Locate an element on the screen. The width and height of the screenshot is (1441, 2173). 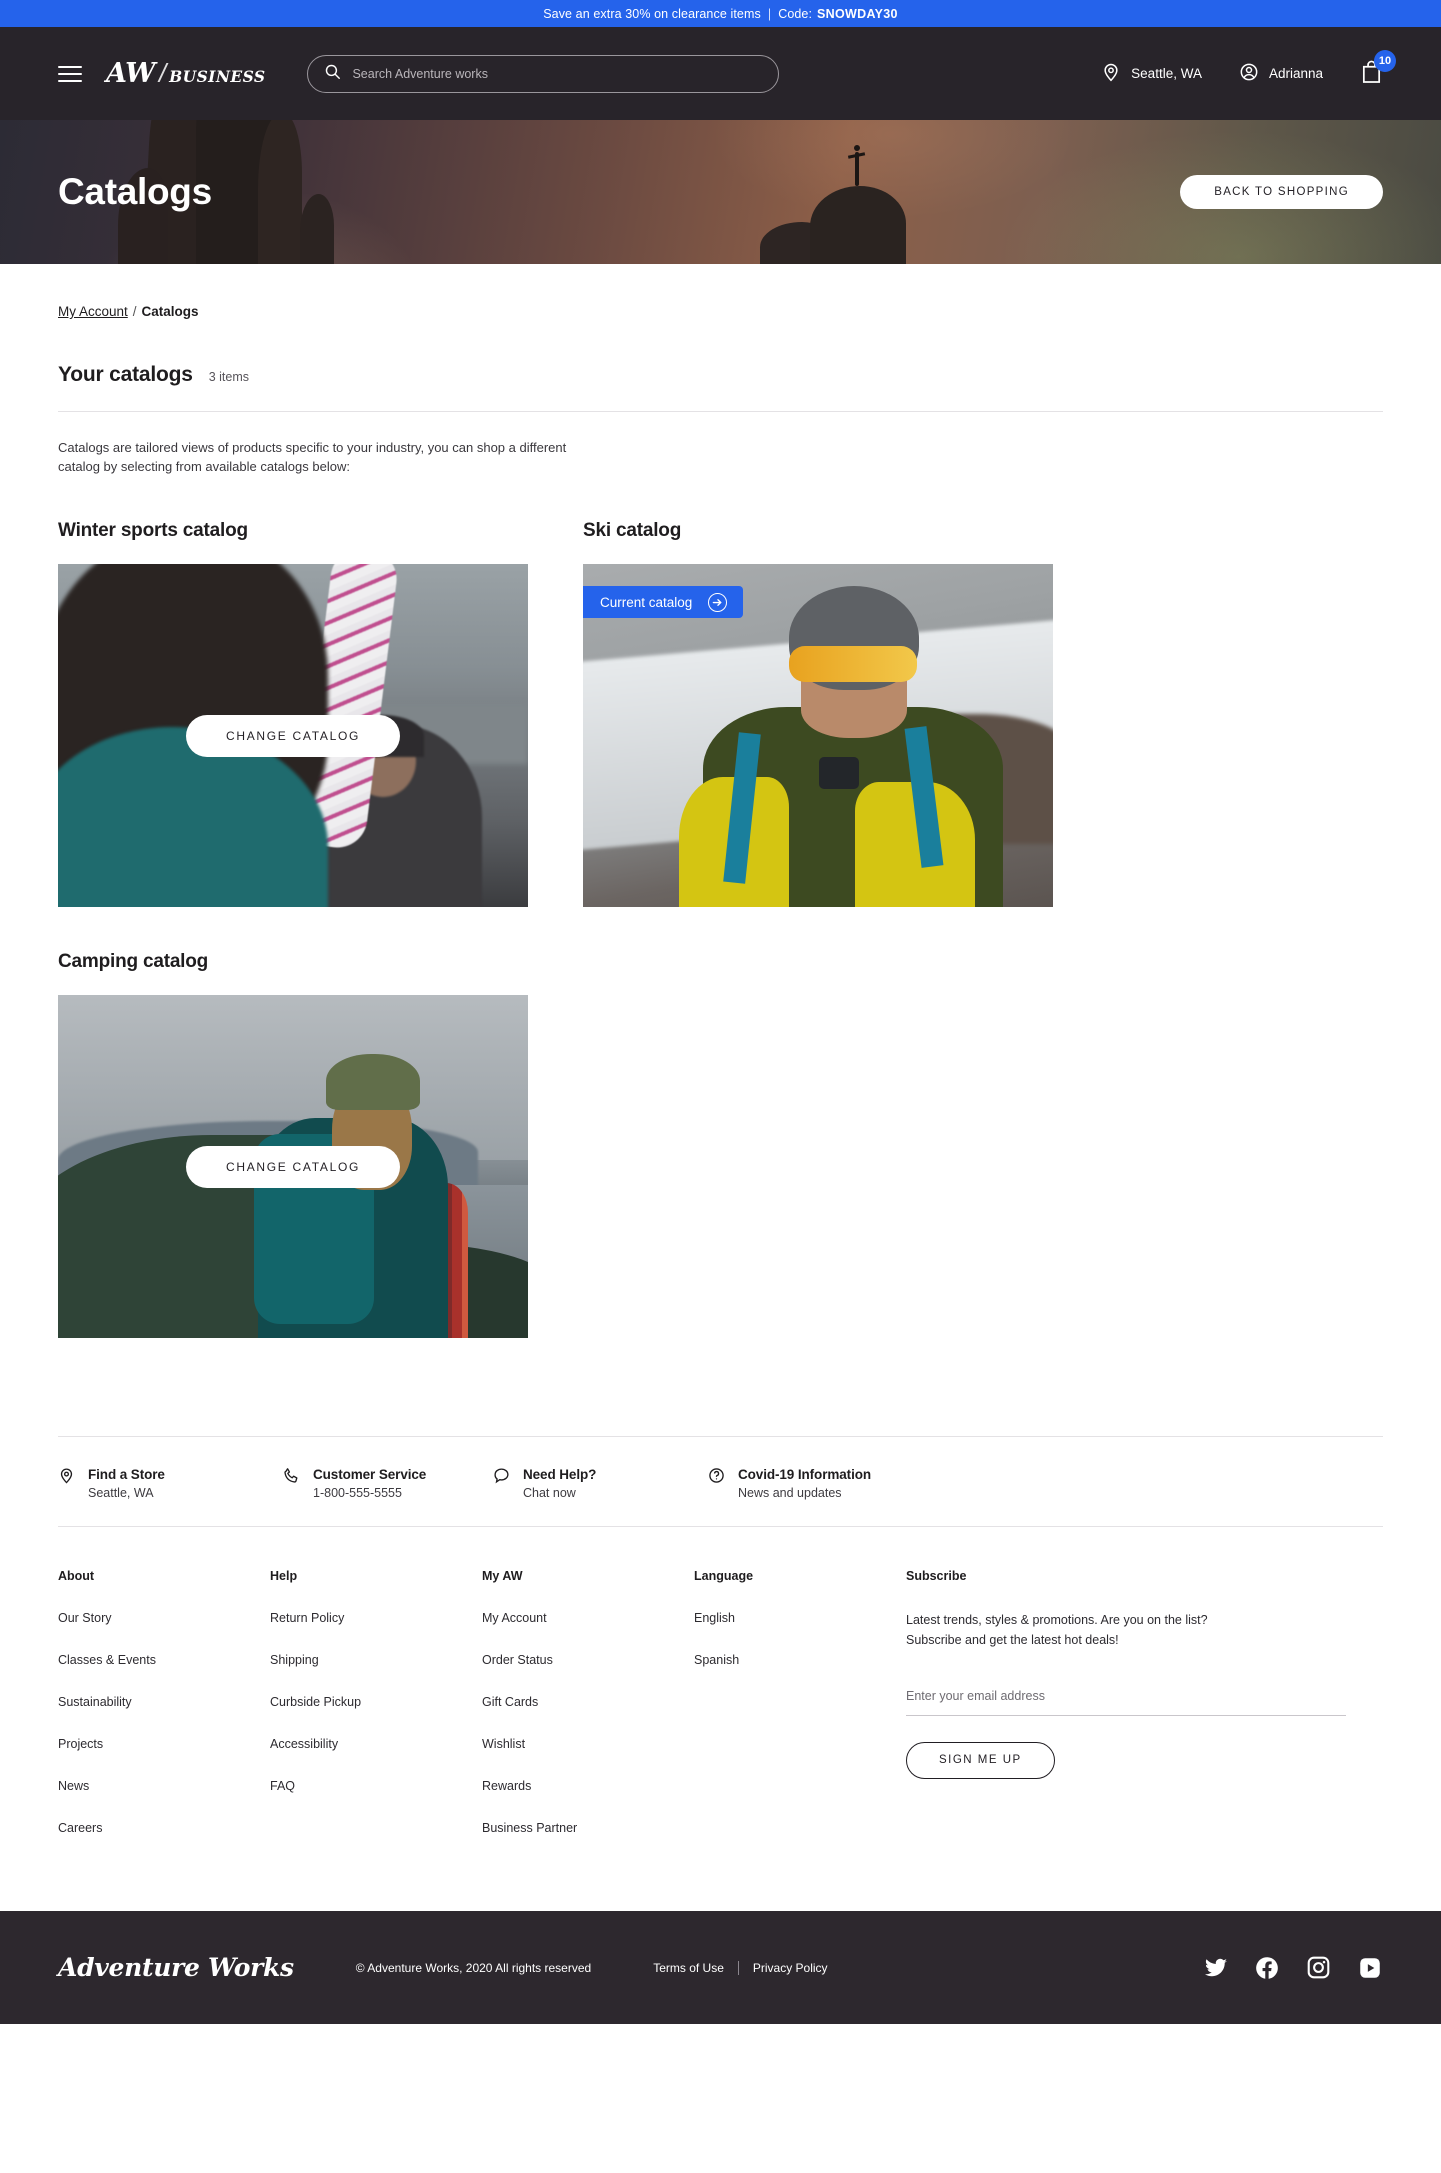
catalog-grid-empty-slot is located at coordinates (818, 1144).